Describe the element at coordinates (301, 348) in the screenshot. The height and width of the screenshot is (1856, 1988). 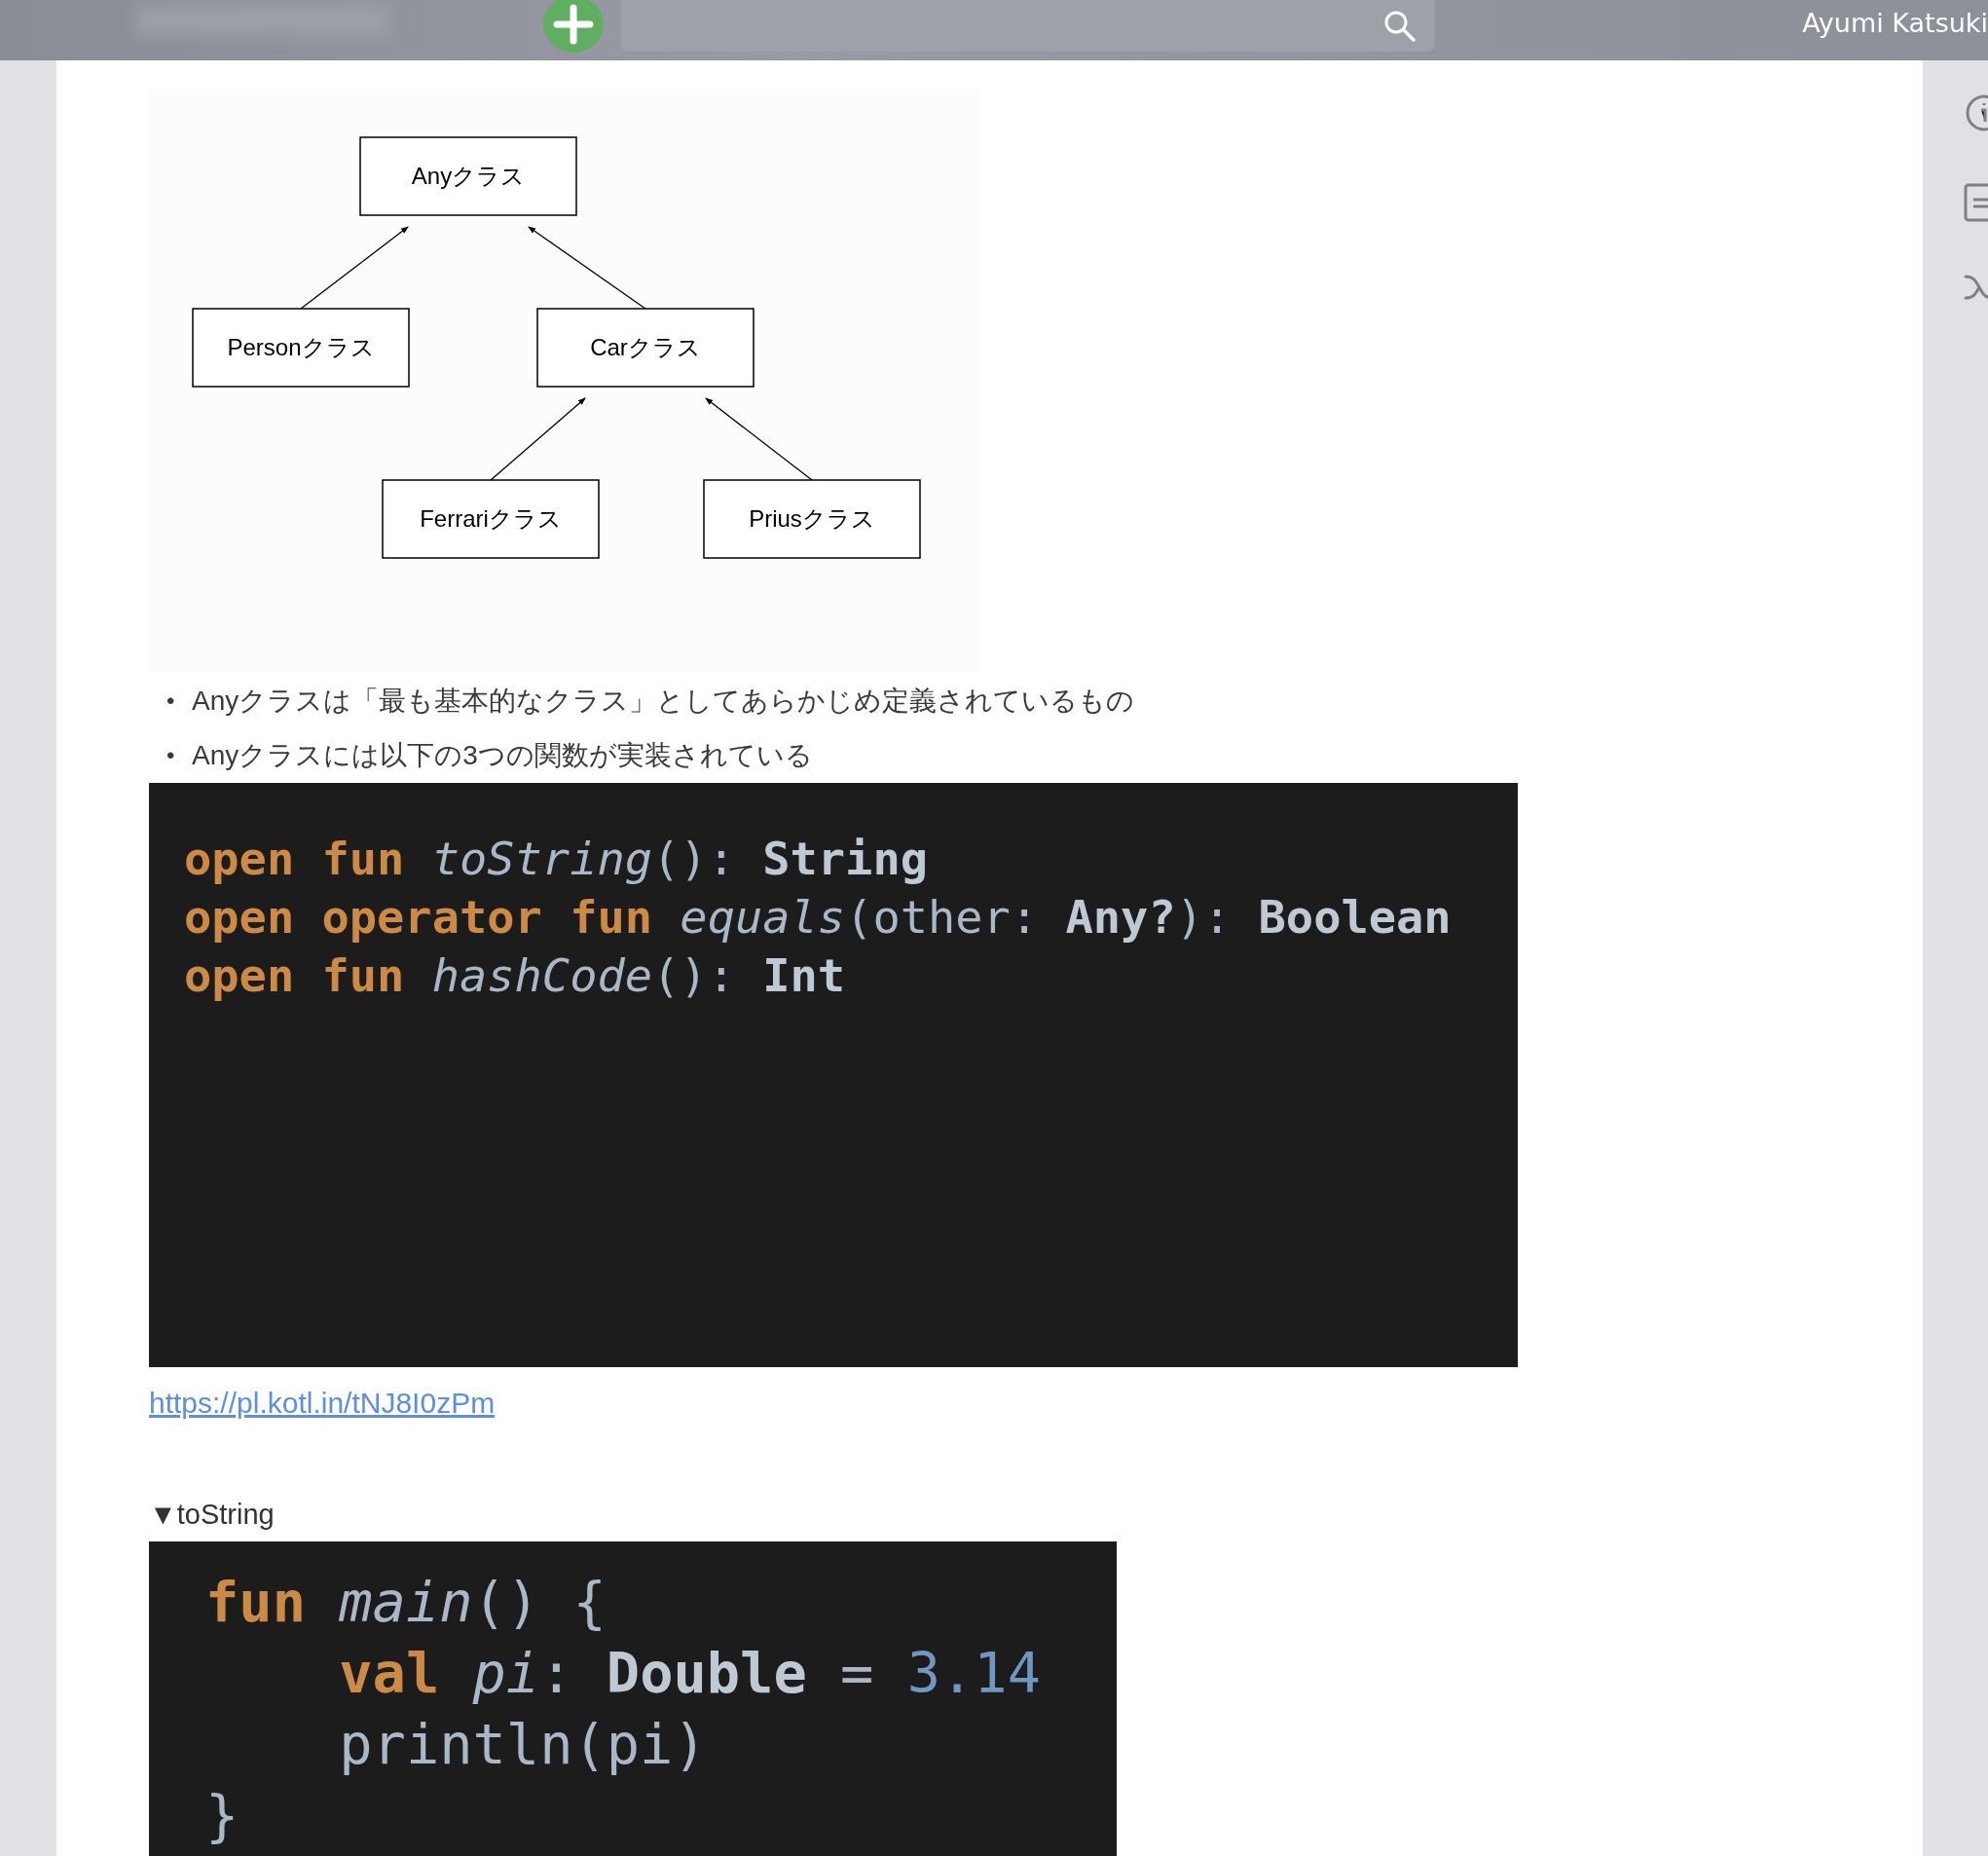
I see `class-node: Personクラス` at that location.